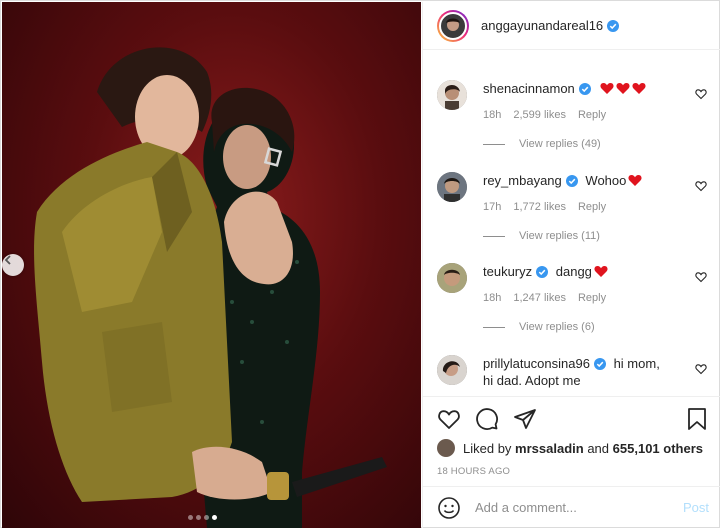 This screenshot has width=720, height=528. I want to click on comment-text: shenacinnamon, so click(583, 88).